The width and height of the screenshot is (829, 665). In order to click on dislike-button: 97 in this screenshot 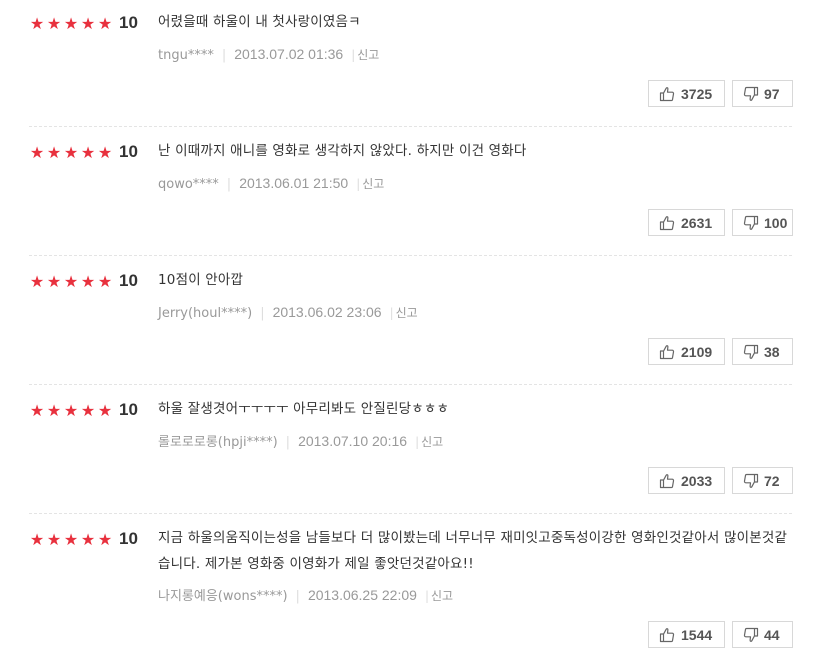, I will do `click(762, 93)`.